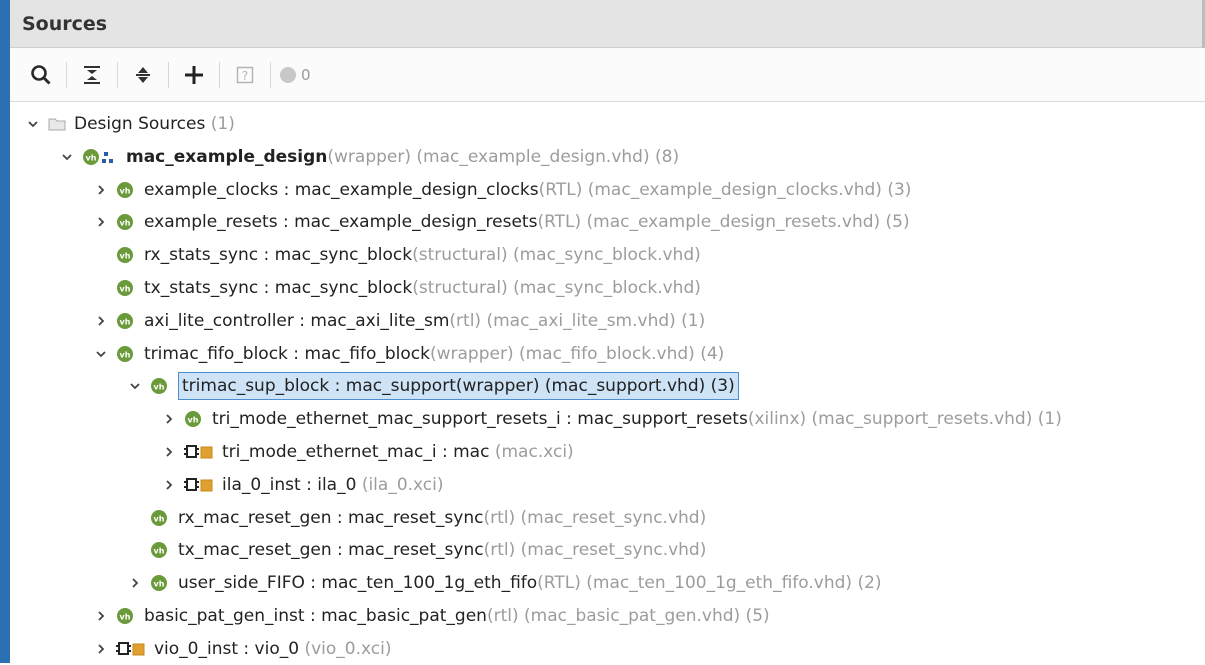 This screenshot has width=1205, height=665. I want to click on help-button: ?, so click(245, 75).